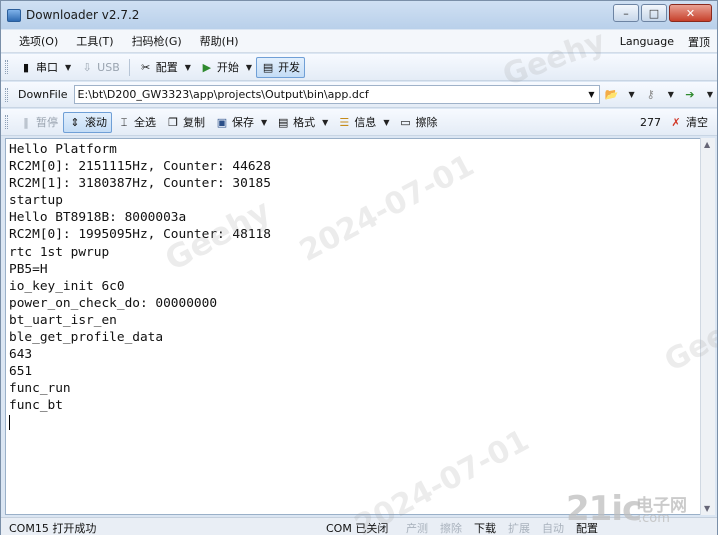 This screenshot has width=718, height=535. I want to click on copy-label: 复制, so click(194, 122).